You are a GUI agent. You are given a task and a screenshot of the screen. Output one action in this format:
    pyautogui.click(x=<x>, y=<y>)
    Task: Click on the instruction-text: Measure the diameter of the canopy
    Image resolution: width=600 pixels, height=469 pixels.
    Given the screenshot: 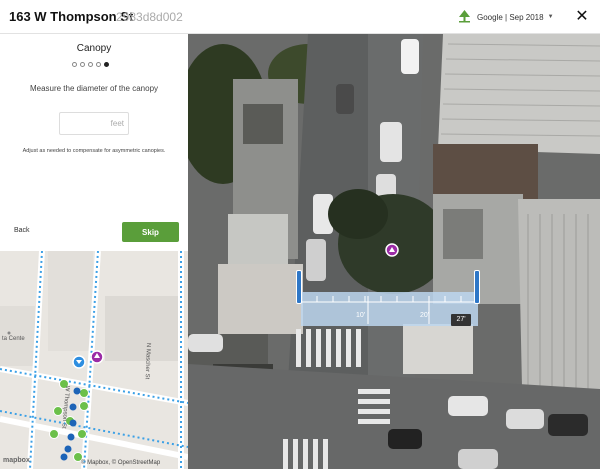 What is the action you would take?
    pyautogui.click(x=94, y=88)
    